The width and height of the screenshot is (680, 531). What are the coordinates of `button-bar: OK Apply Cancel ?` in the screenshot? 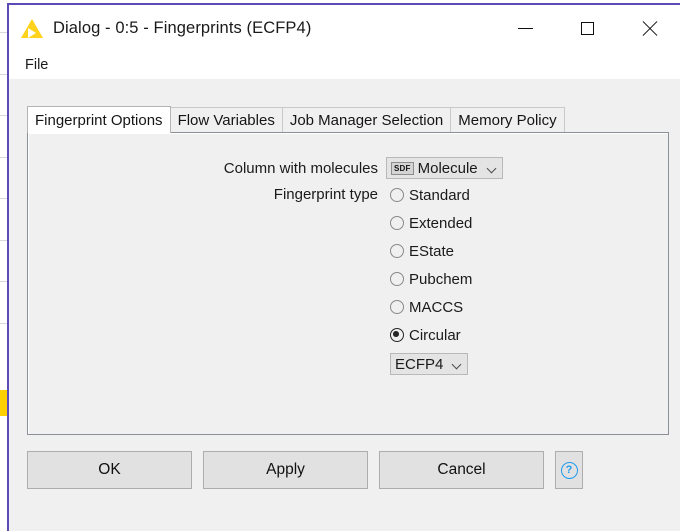 It's located at (348, 470).